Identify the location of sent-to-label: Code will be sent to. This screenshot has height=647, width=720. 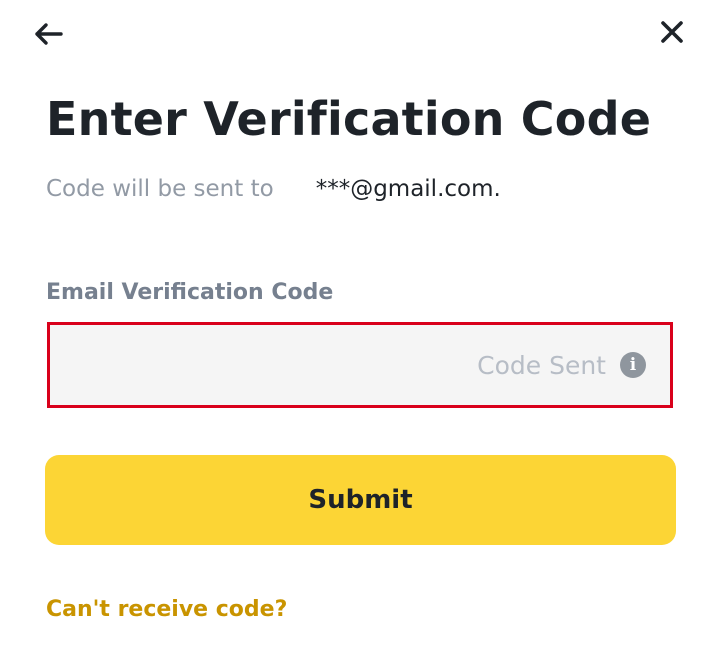
(160, 189).